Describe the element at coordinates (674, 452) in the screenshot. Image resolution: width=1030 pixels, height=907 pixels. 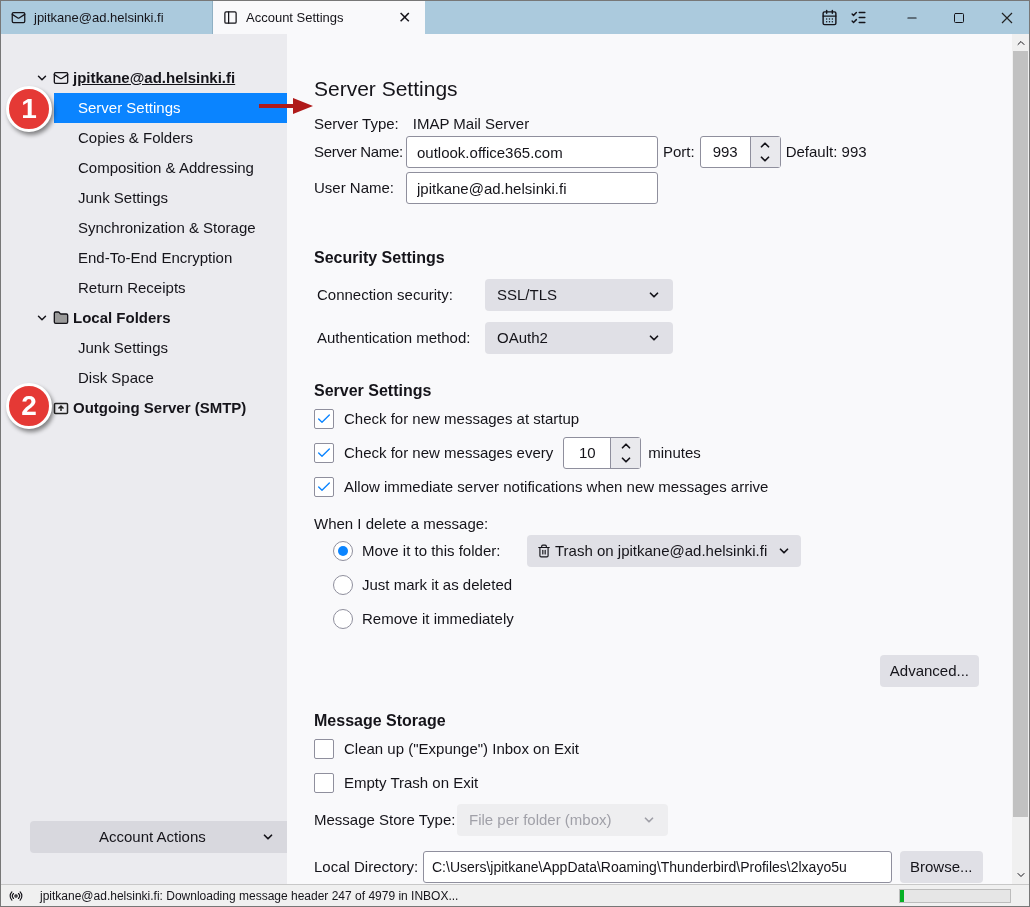
I see `unit-label: minutes` at that location.